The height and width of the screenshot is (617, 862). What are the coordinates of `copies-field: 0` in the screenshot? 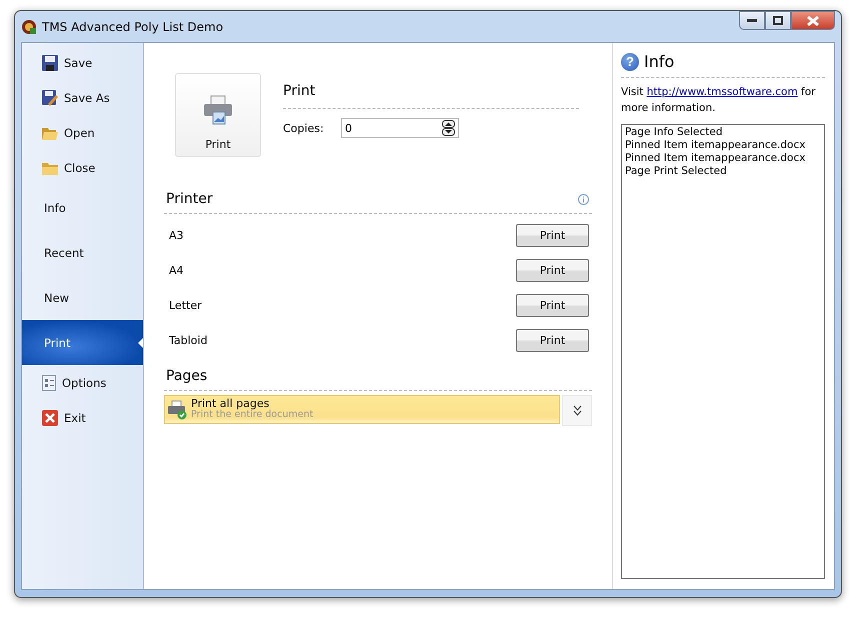 It's located at (400, 128).